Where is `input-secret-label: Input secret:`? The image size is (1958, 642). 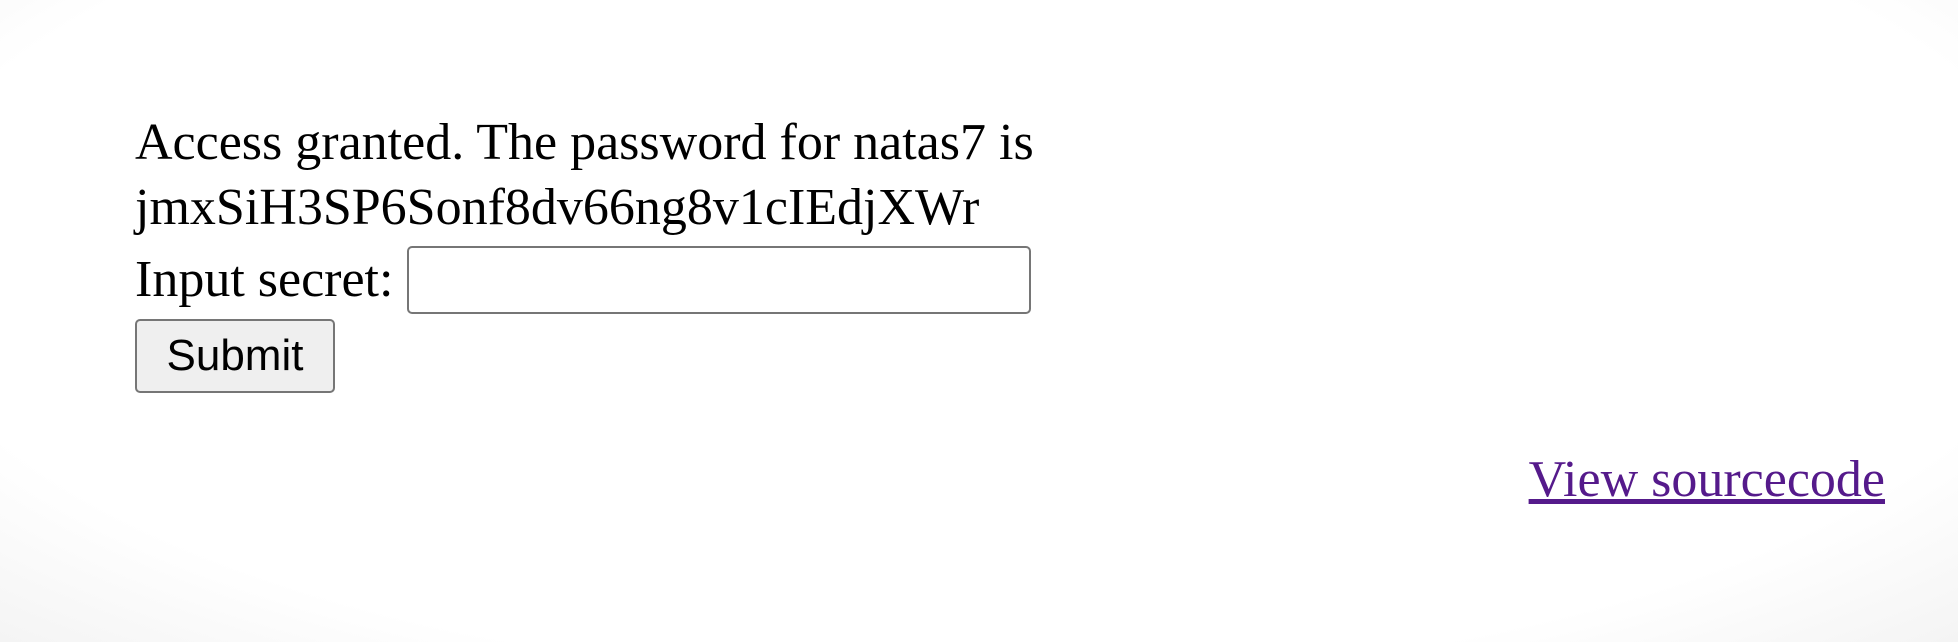
input-secret-label: Input secret: is located at coordinates (264, 279).